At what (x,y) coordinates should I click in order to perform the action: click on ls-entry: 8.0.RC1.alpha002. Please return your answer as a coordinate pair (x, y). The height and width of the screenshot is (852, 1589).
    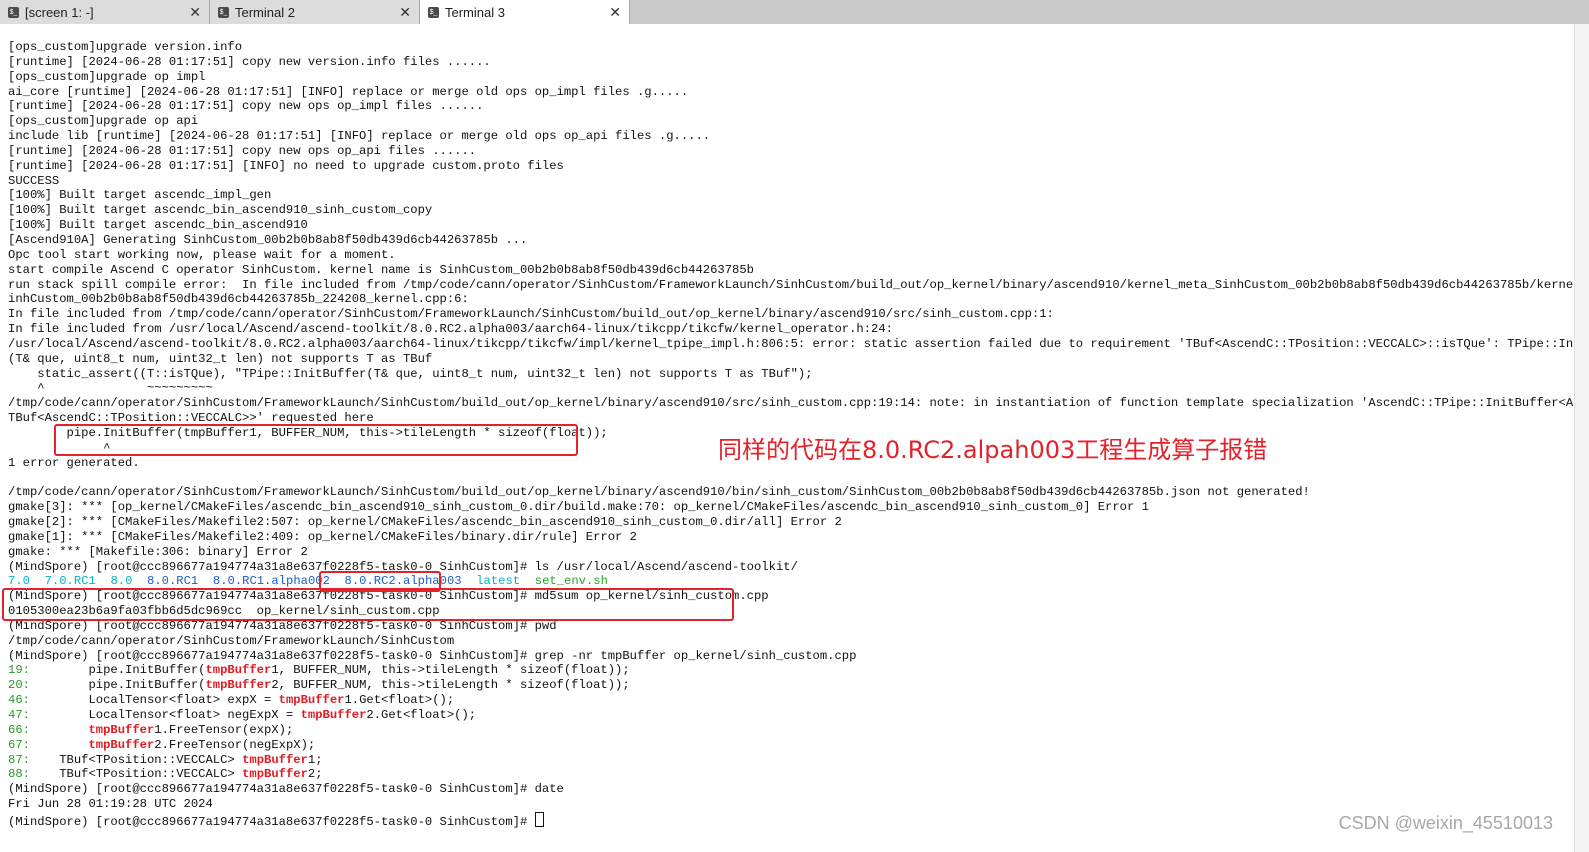
    Looking at the image, I should click on (271, 581).